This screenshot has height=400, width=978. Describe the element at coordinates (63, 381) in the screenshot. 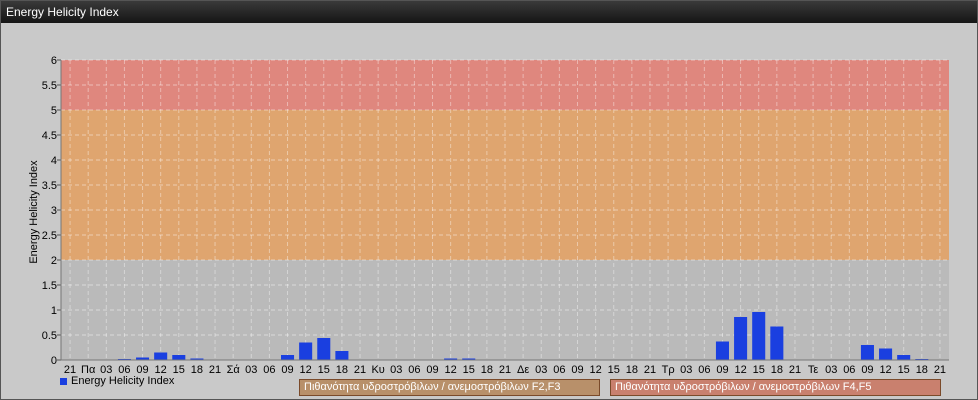

I see `legend-swatch` at that location.